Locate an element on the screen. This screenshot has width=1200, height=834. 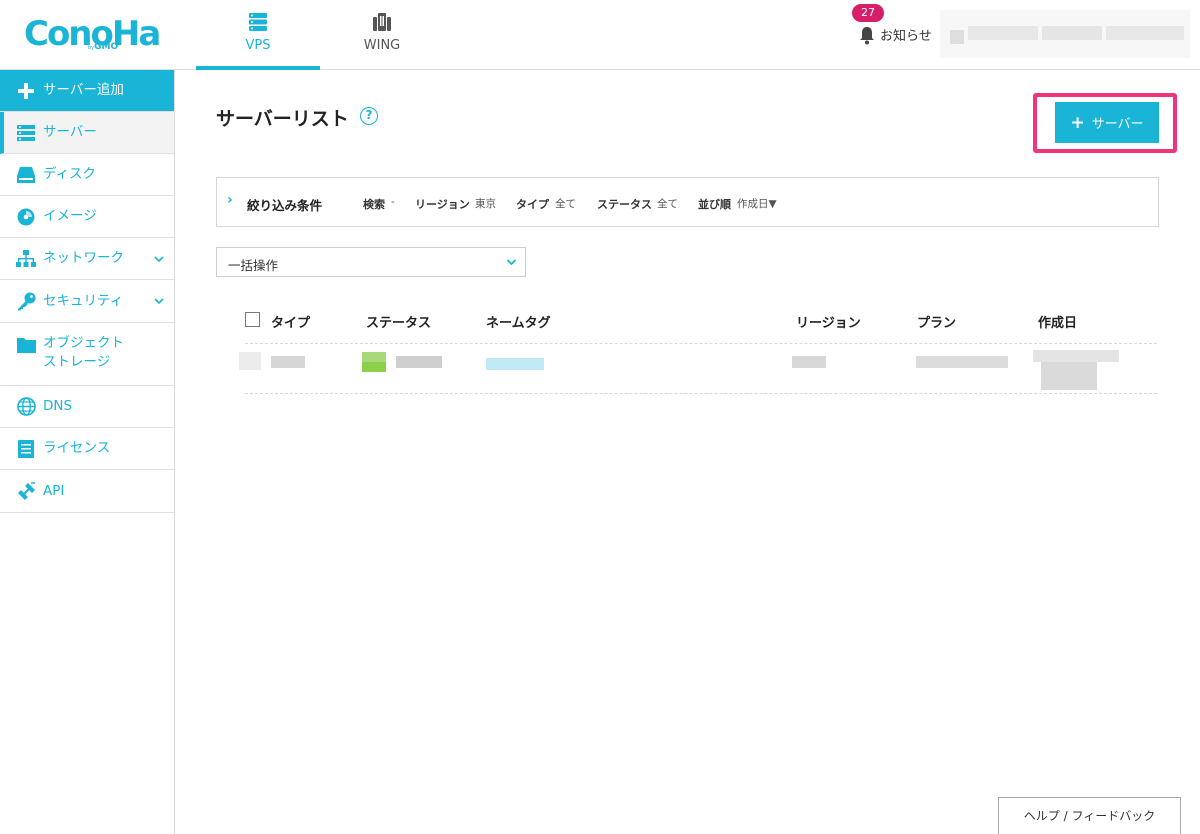
disk-icon is located at coordinates (26, 175).